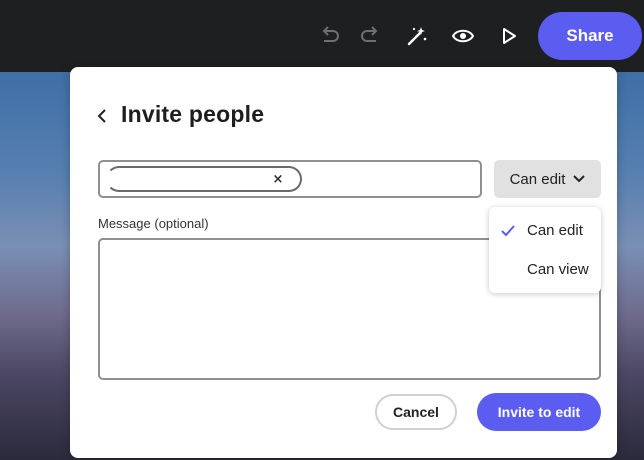 The width and height of the screenshot is (644, 460). What do you see at coordinates (193, 114) in the screenshot?
I see `dialog-title: Invite people` at bounding box center [193, 114].